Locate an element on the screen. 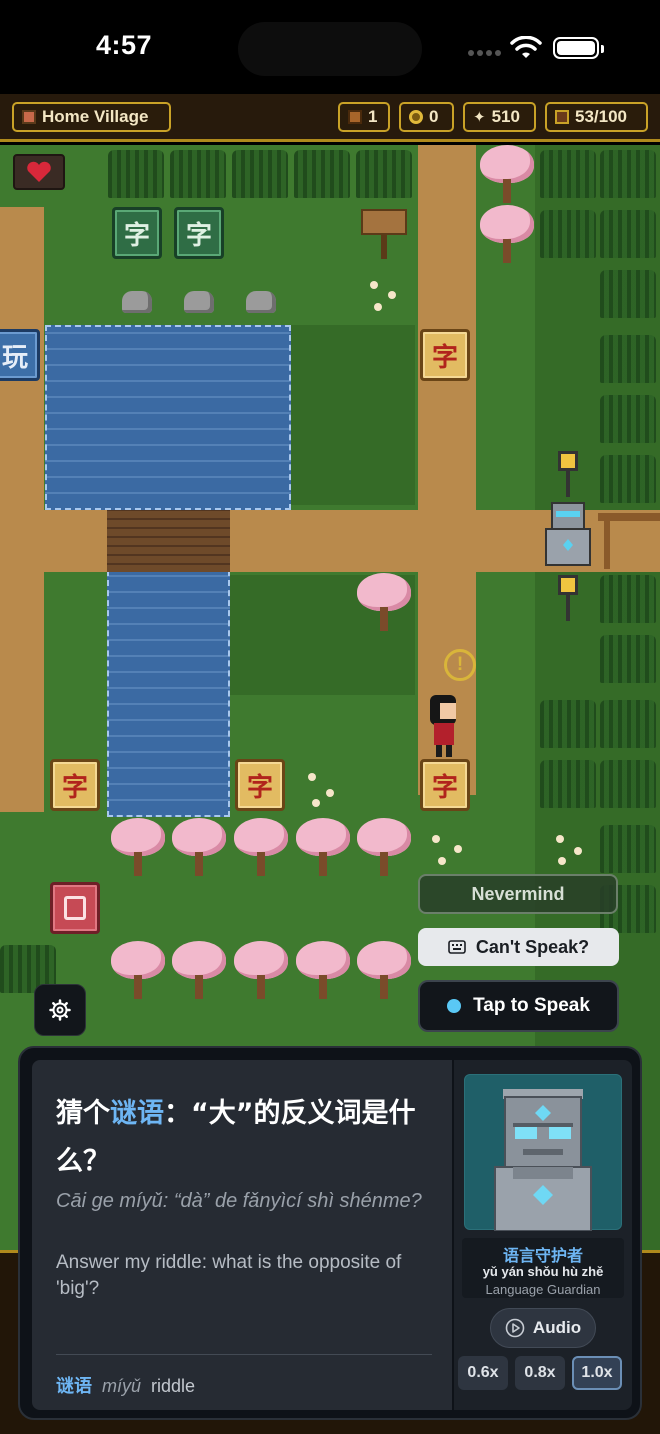  sparkle-count: 510 is located at coordinates (505, 116).